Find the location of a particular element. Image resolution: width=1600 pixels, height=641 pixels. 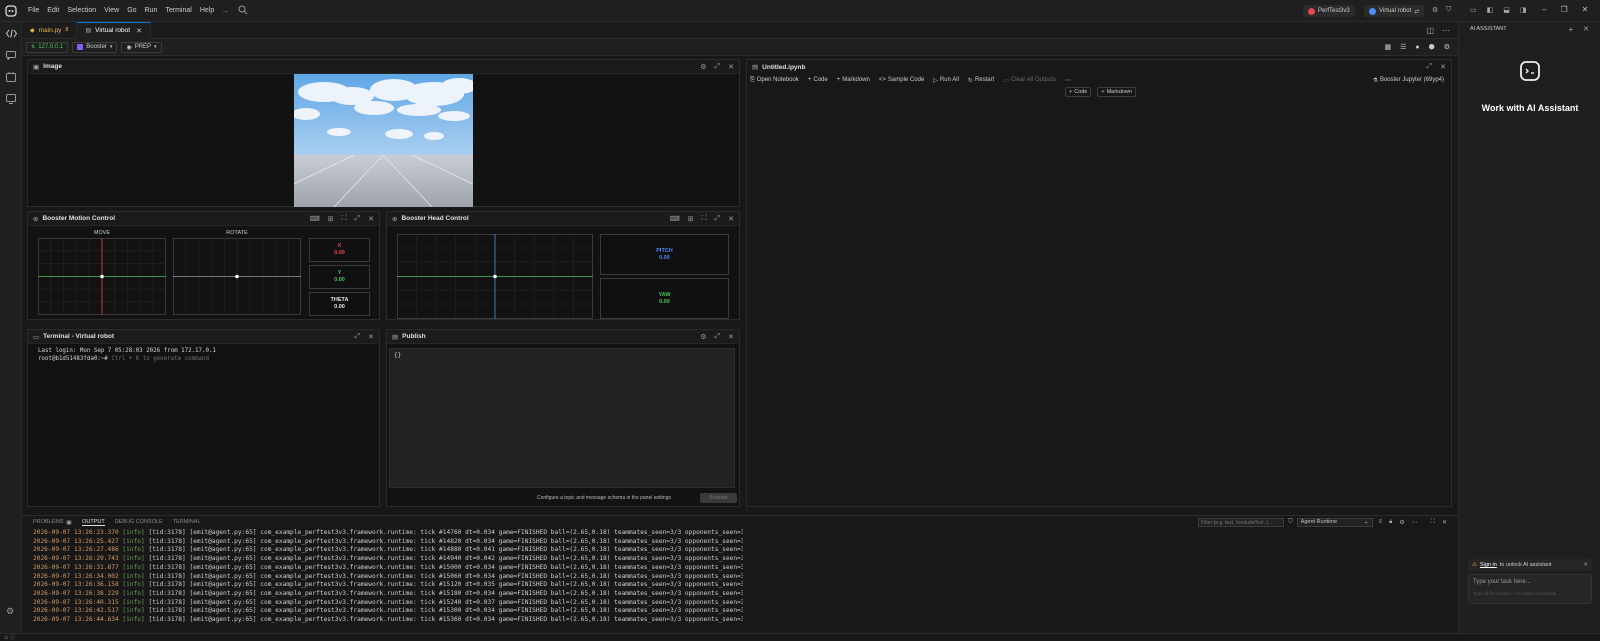

tab-debug-console: DEBUG CONSOLE is located at coordinates (139, 522).